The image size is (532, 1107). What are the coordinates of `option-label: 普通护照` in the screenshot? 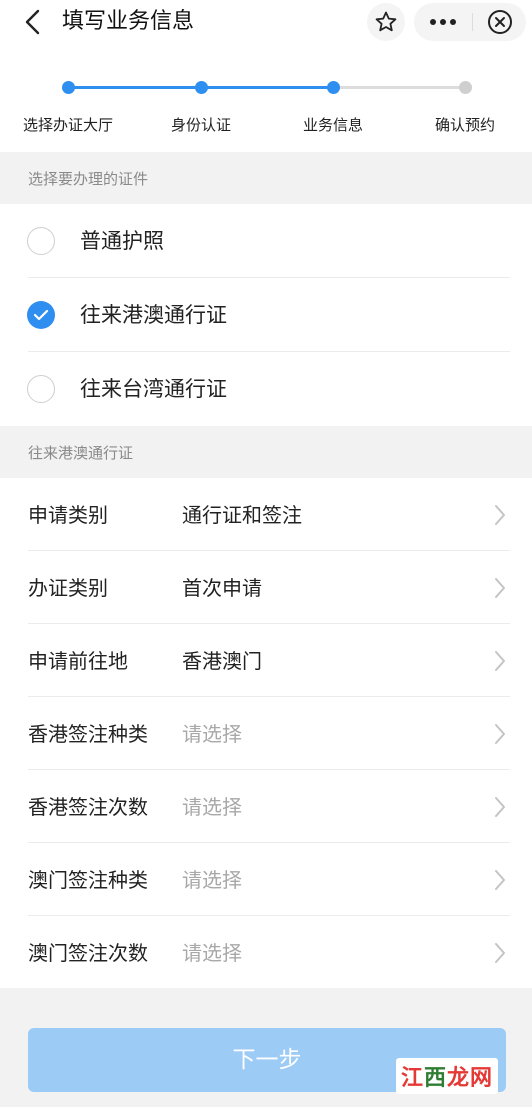 It's located at (122, 241).